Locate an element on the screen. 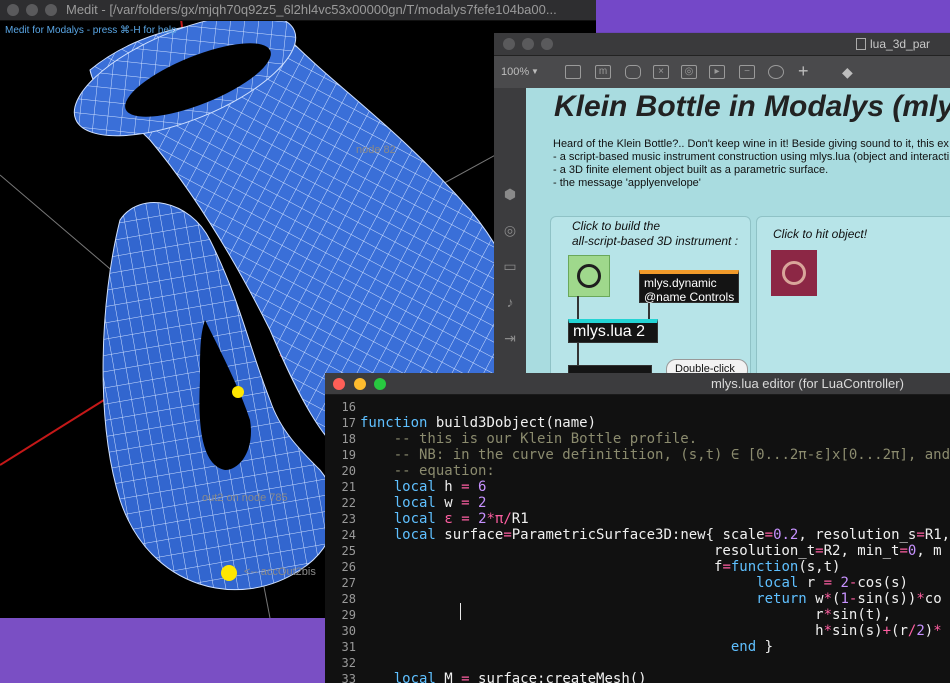  code-line: 26 f=function(s,t) is located at coordinates (637, 567).